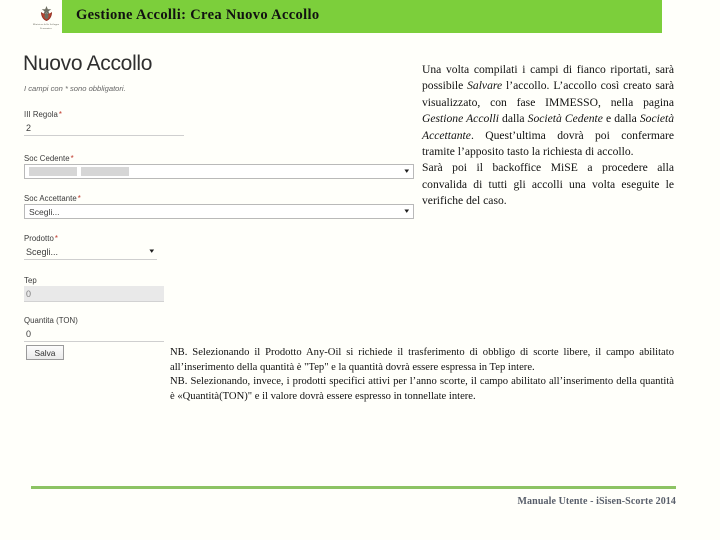  What do you see at coordinates (219, 211) in the screenshot?
I see `select-soc-accettante: Scegli... ▾` at bounding box center [219, 211].